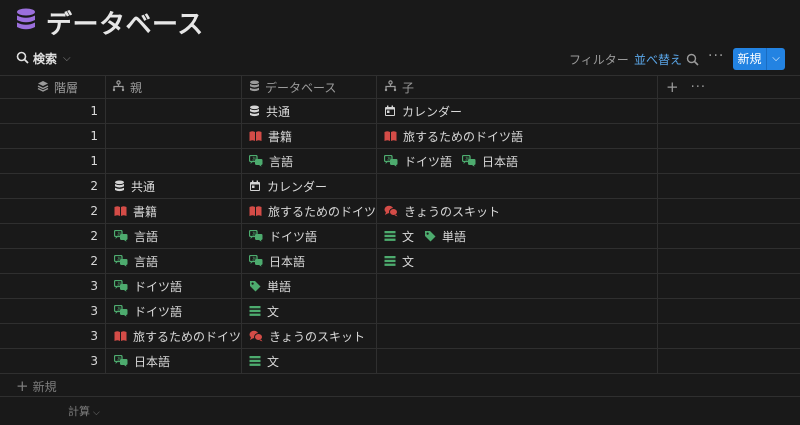  What do you see at coordinates (759, 59) in the screenshot?
I see `new-button: 新規 ⌵` at bounding box center [759, 59].